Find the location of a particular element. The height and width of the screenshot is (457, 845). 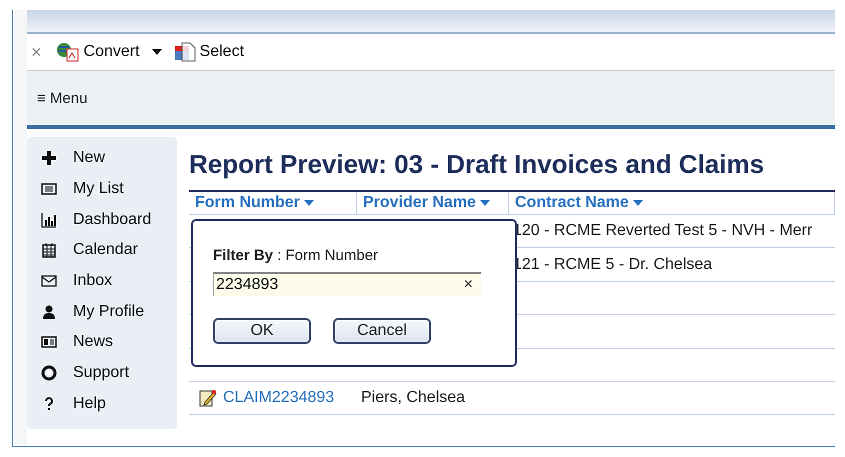

page-title: Report Preview: 03 - Draft Invoices and Claims is located at coordinates (477, 164).